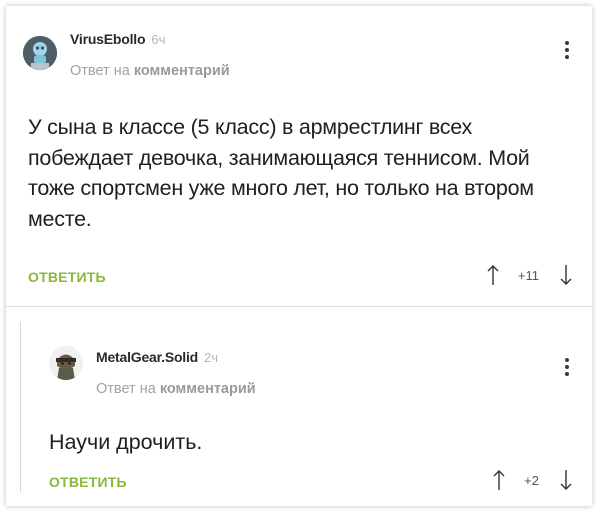  I want to click on score: +11, so click(528, 275).